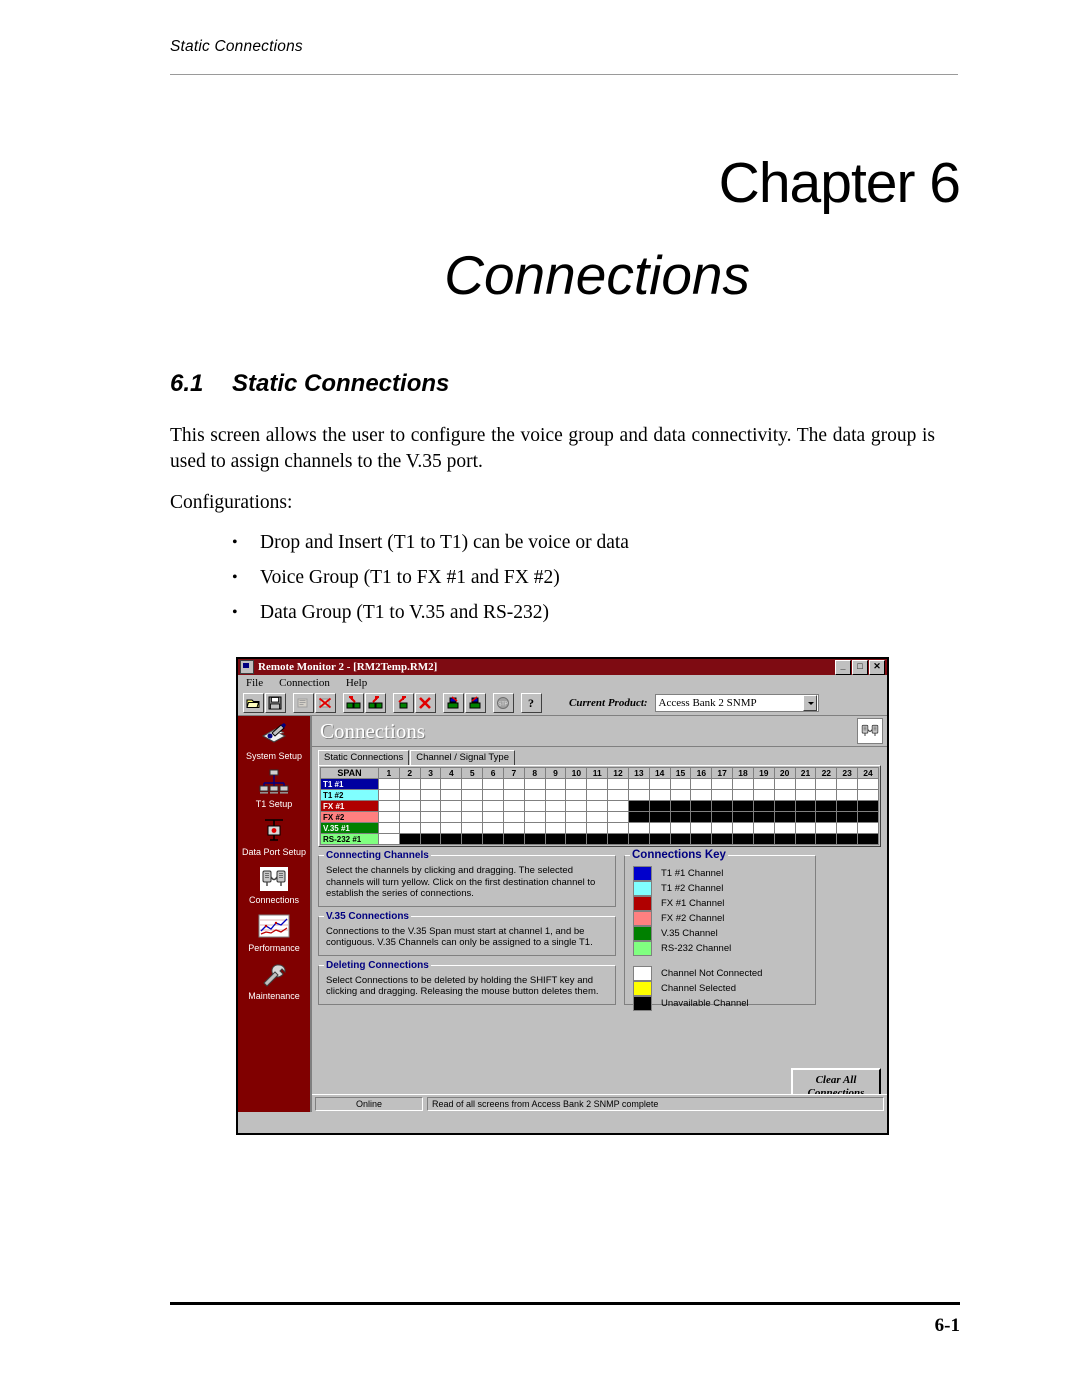 The height and width of the screenshot is (1397, 1080). Describe the element at coordinates (736, 703) in the screenshot. I see `current-product-dropdown: Access Bank 2 SNMP` at that location.